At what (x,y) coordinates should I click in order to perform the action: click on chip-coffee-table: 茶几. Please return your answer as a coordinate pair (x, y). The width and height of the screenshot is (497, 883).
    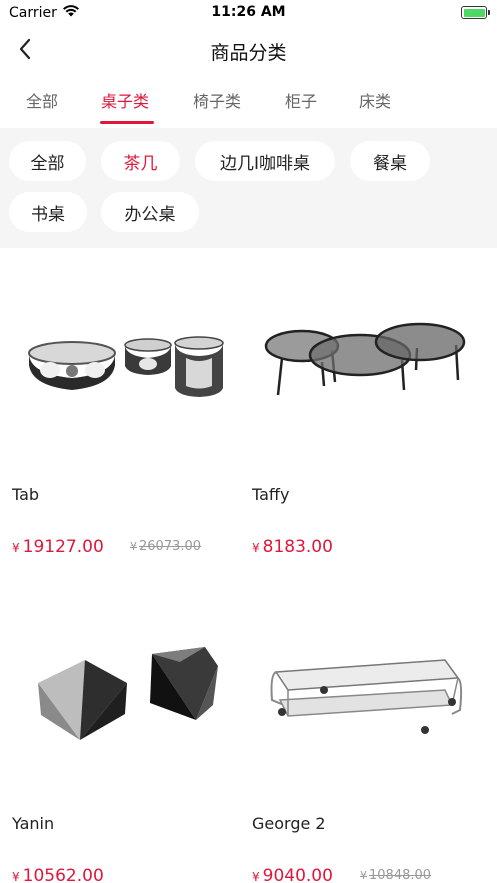
    Looking at the image, I should click on (140, 161).